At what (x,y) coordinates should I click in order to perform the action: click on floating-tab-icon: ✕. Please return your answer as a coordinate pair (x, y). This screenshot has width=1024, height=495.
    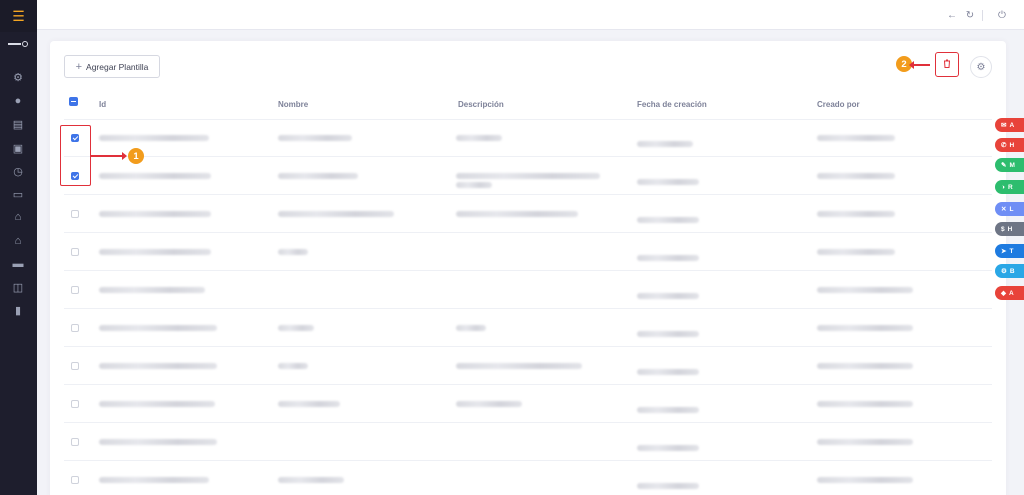
    Looking at the image, I should click on (1004, 209).